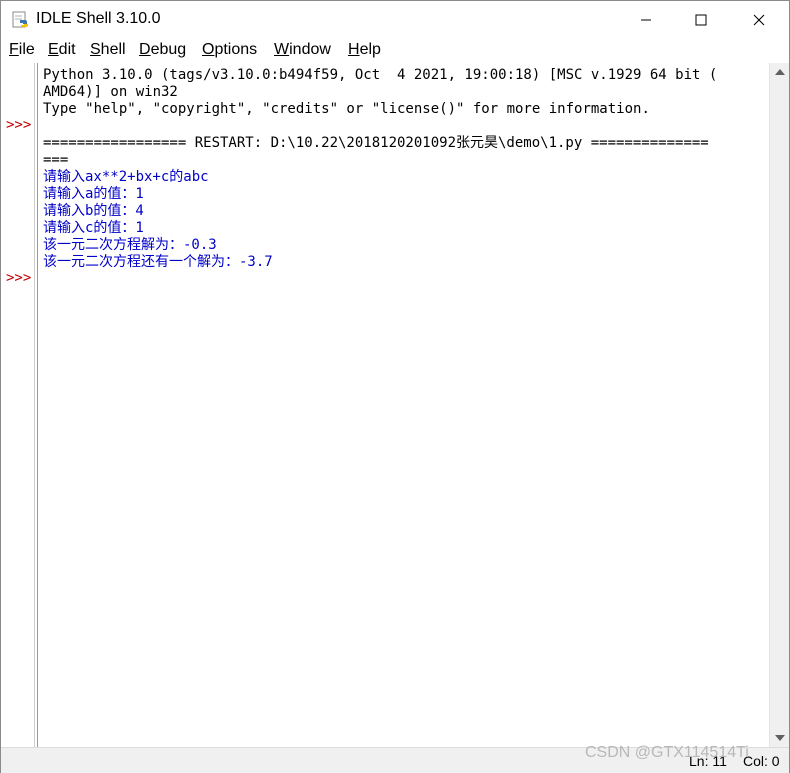  I want to click on csdn-watermark: CSDN @GTX114514Ti, so click(667, 752).